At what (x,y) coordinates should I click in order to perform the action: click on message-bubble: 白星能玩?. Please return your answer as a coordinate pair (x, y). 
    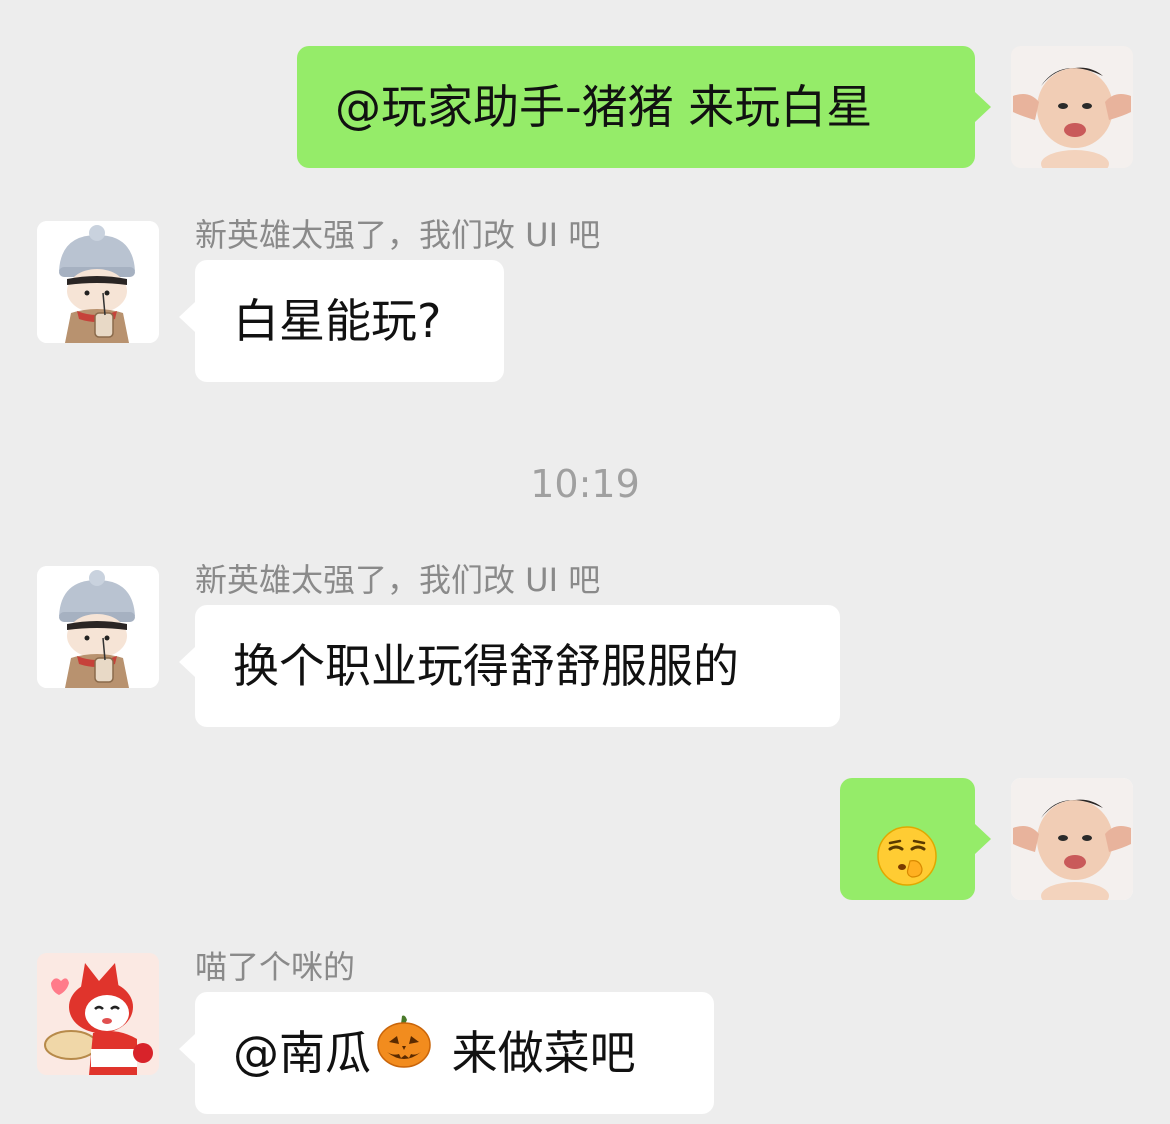
    Looking at the image, I should click on (349, 321).